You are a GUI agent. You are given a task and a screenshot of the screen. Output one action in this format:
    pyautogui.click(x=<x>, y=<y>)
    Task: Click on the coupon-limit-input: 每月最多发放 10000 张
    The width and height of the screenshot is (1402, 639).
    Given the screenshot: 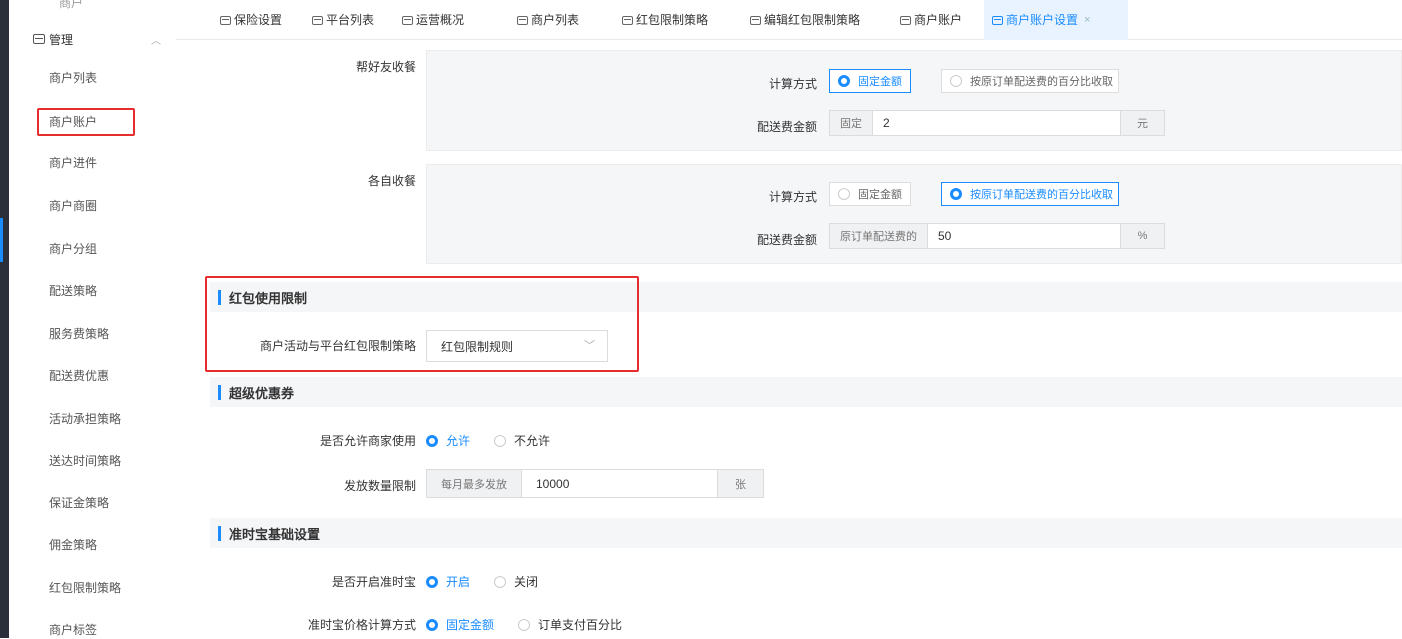 What is the action you would take?
    pyautogui.click(x=595, y=483)
    